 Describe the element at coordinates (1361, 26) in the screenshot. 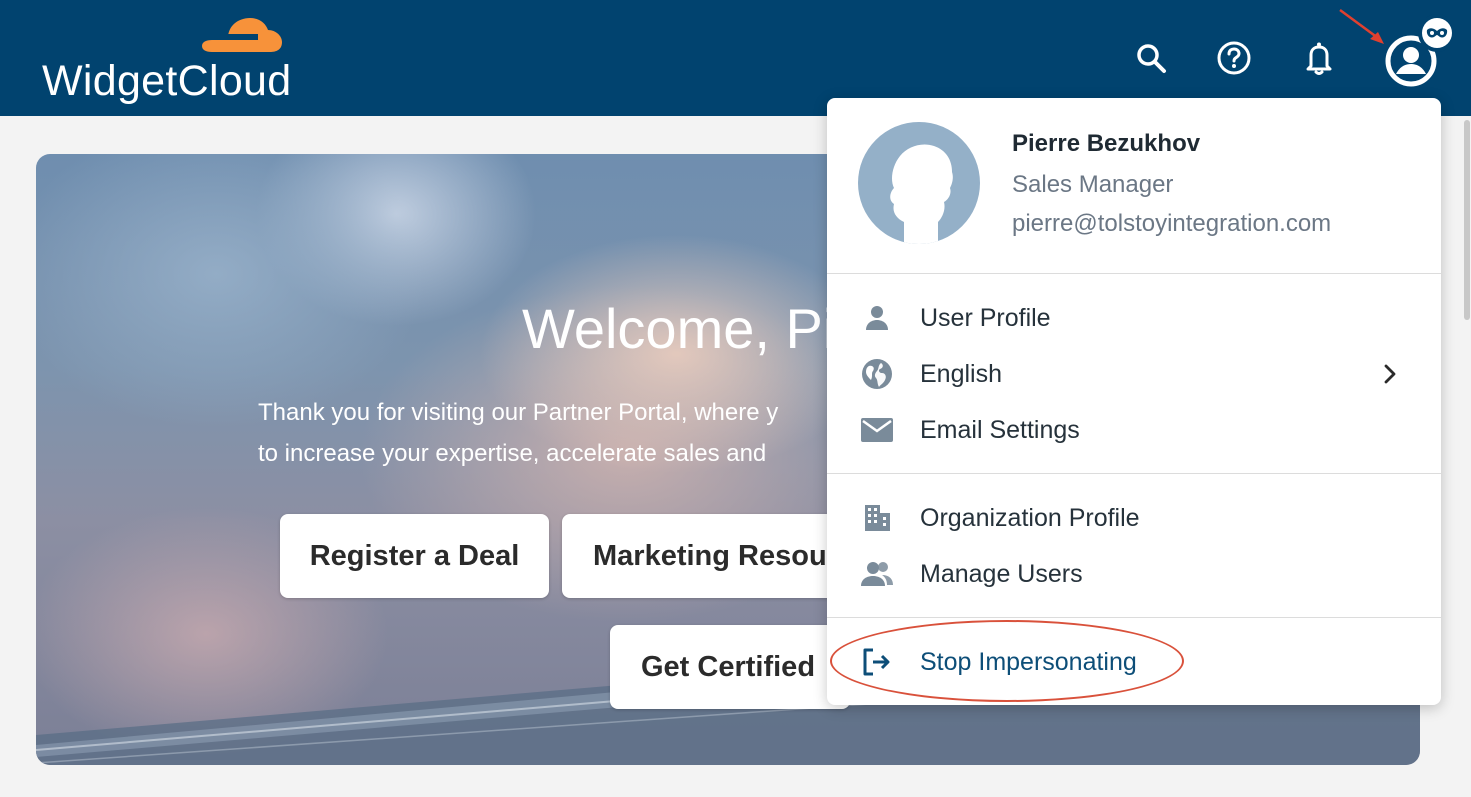

I see `annotation-arrow` at that location.